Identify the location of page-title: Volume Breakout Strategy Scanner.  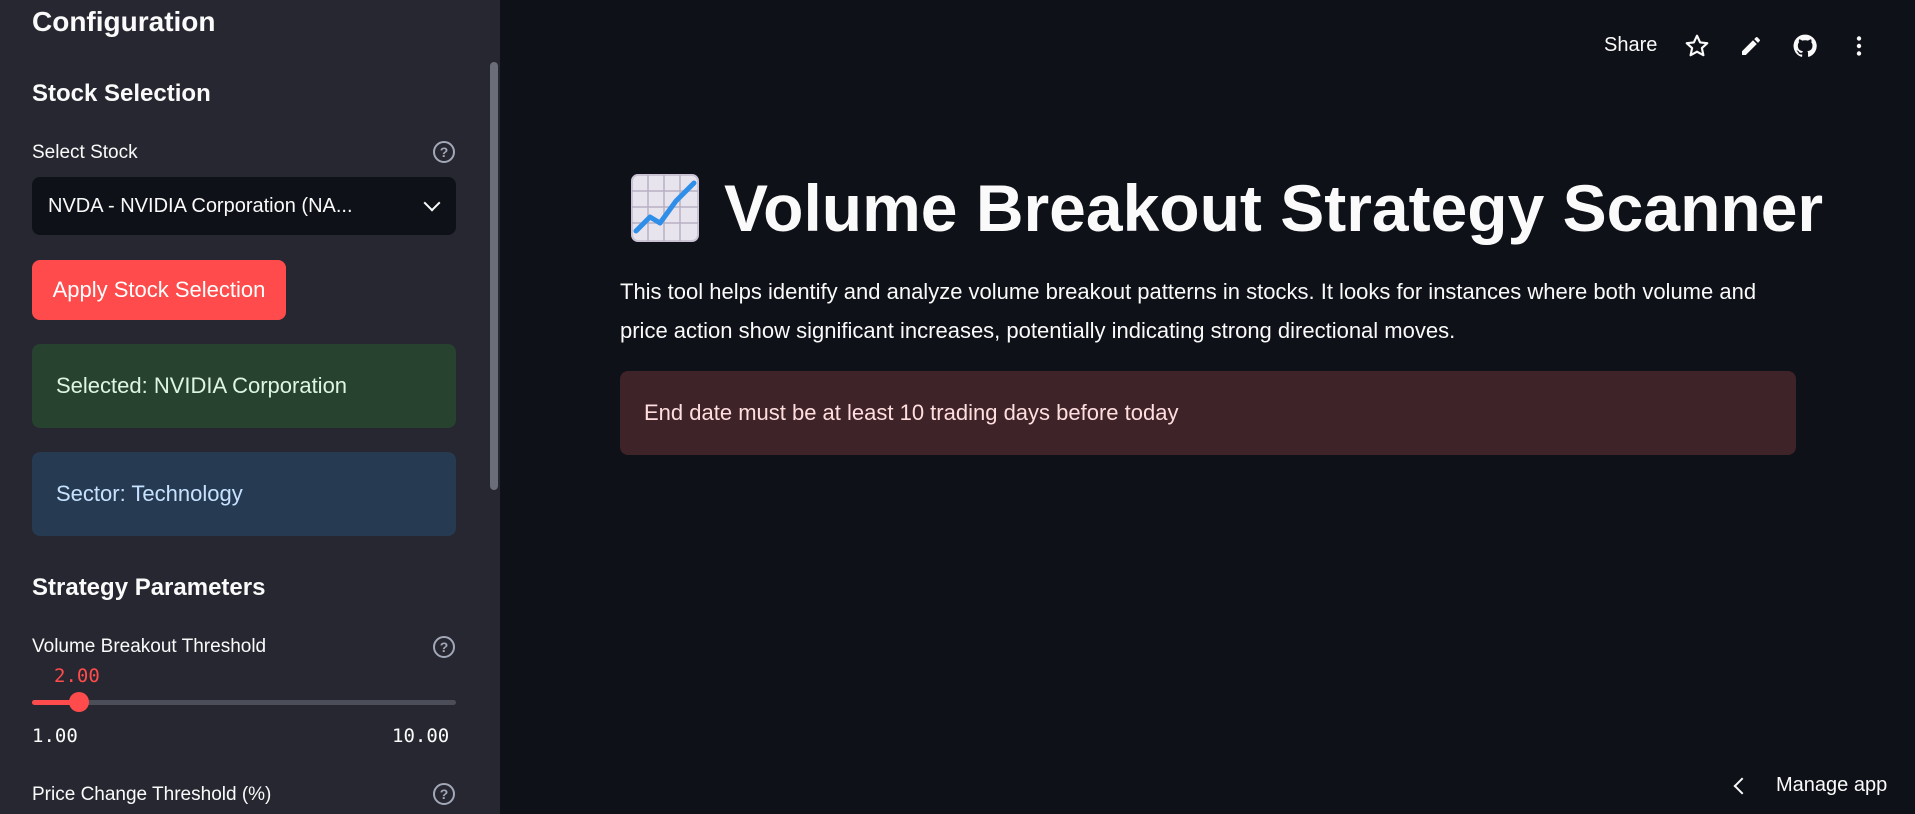
(1274, 208).